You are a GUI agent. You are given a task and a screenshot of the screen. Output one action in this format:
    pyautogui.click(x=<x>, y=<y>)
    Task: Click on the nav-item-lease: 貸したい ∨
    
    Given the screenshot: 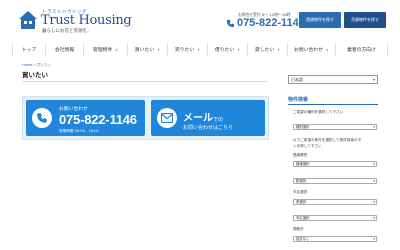 What is the action you would take?
    pyautogui.click(x=268, y=49)
    